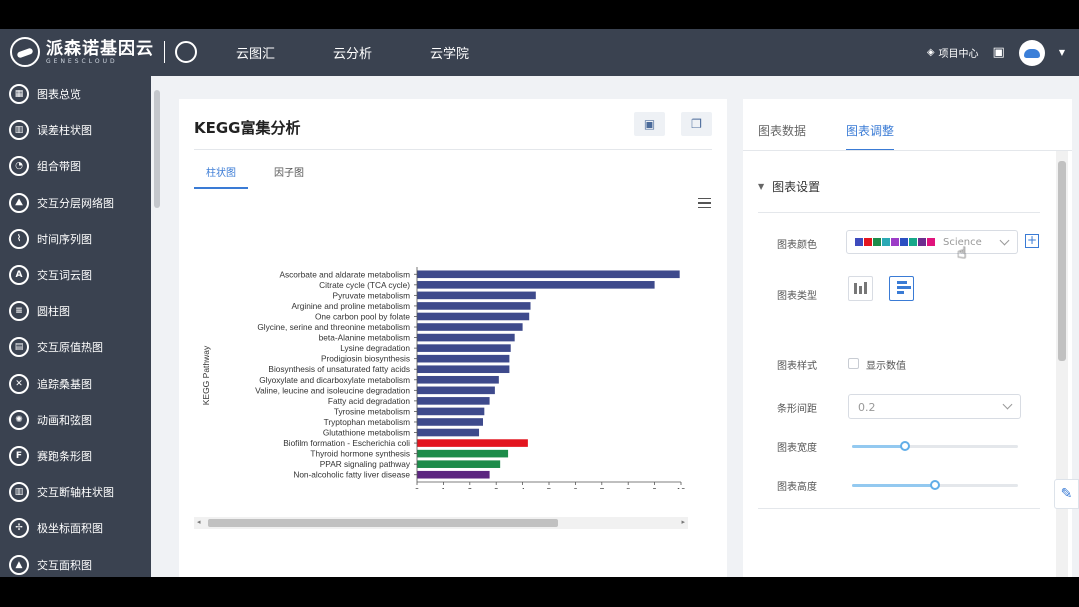 This screenshot has width=1079, height=607. Describe the element at coordinates (344, 274) in the screenshot. I see `y-tick-label: Ascorbate and aldarate metabolism` at that location.